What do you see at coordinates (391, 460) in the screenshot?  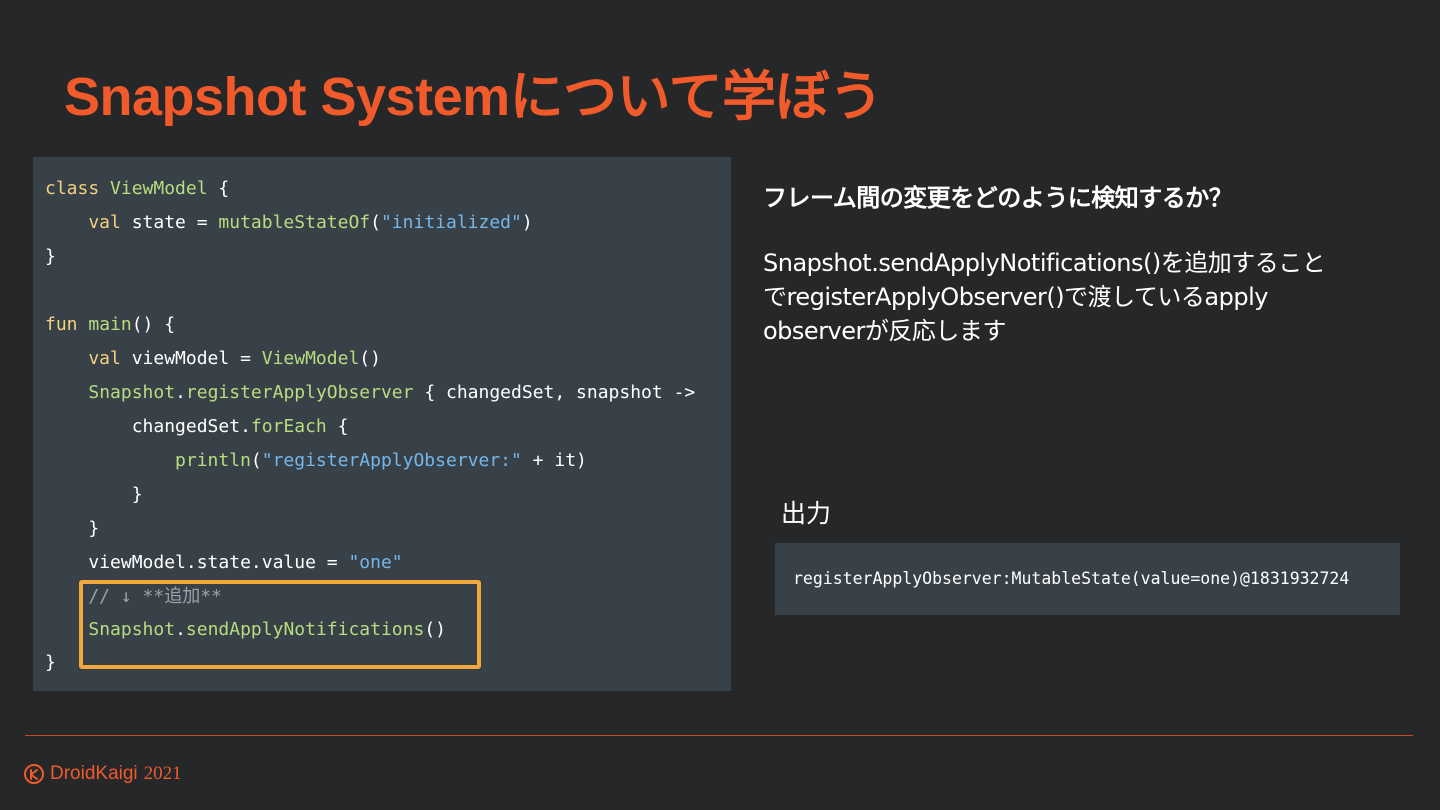 I see `code-token: "registerApplyObserver:"` at bounding box center [391, 460].